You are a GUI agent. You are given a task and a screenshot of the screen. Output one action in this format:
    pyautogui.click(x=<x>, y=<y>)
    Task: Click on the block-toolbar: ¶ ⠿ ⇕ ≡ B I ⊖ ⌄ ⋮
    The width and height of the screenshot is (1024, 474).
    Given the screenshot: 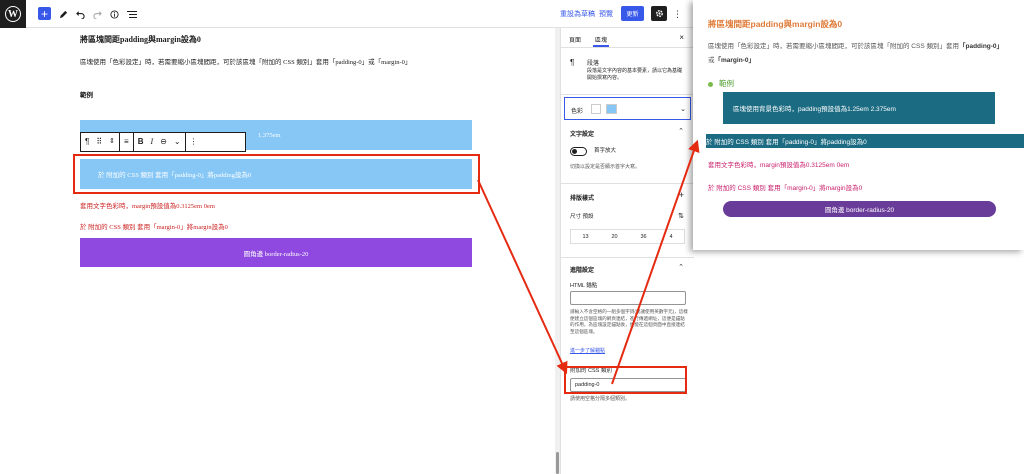 What is the action you would take?
    pyautogui.click(x=163, y=142)
    